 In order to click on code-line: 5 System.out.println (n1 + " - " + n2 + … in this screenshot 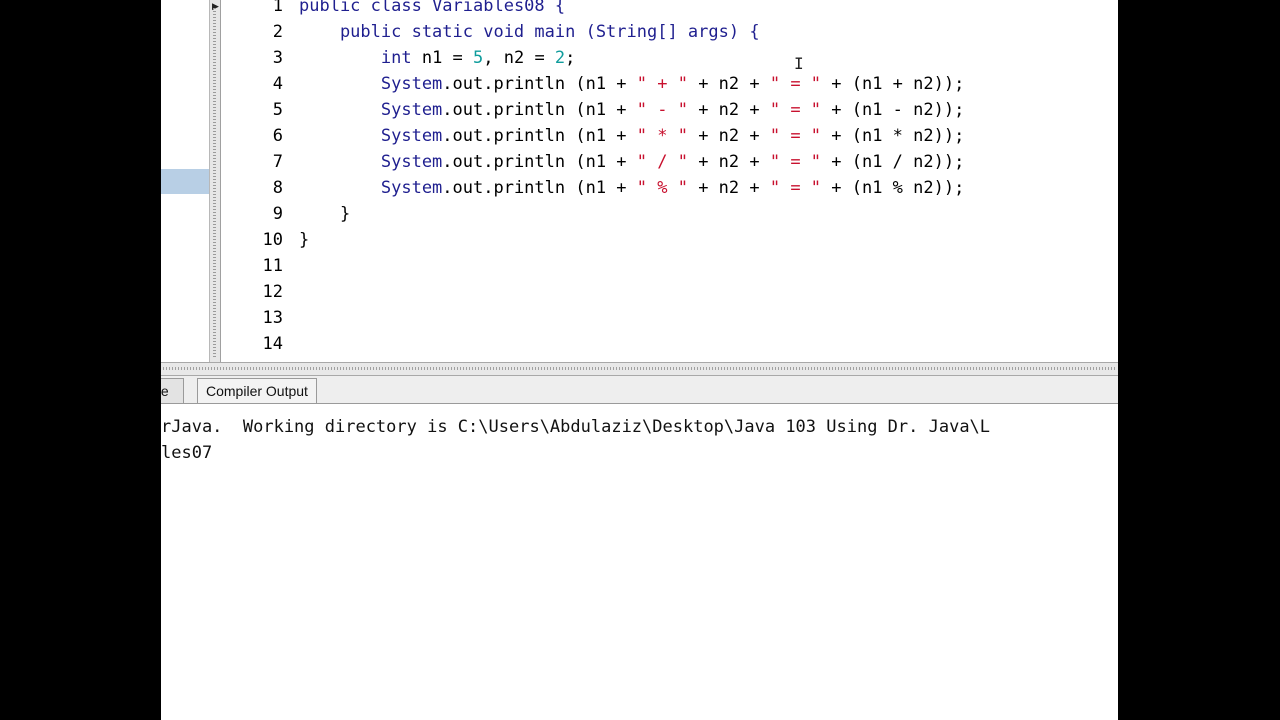, I will do `click(670, 110)`.